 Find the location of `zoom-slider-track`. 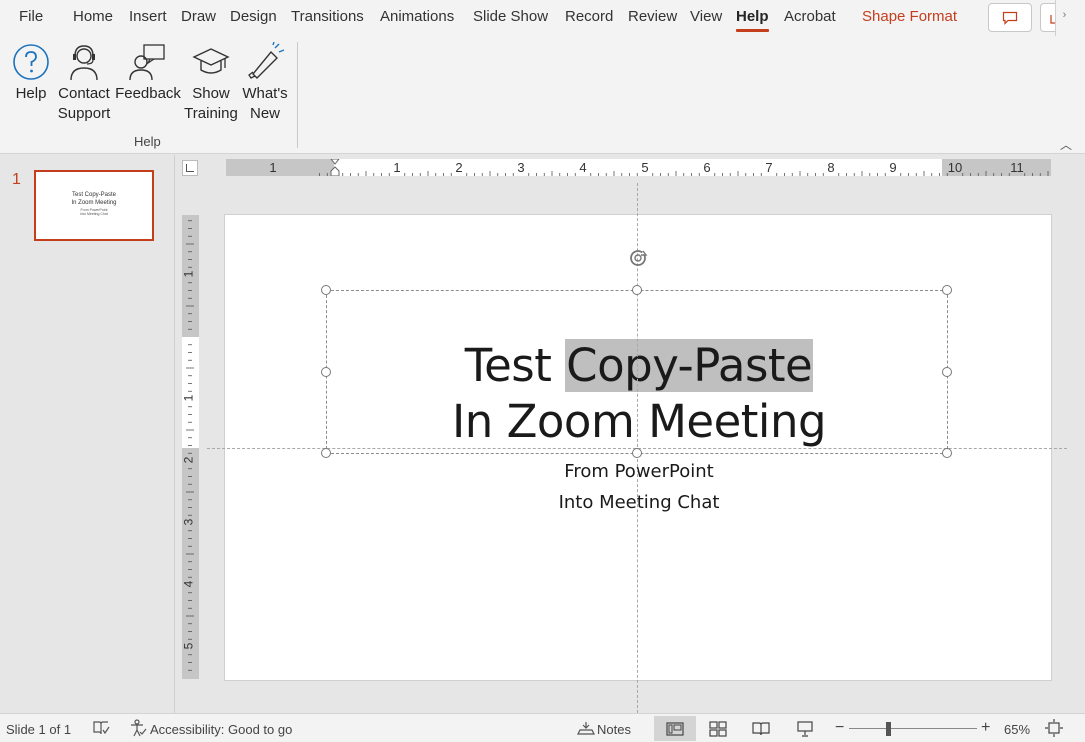

zoom-slider-track is located at coordinates (913, 728).